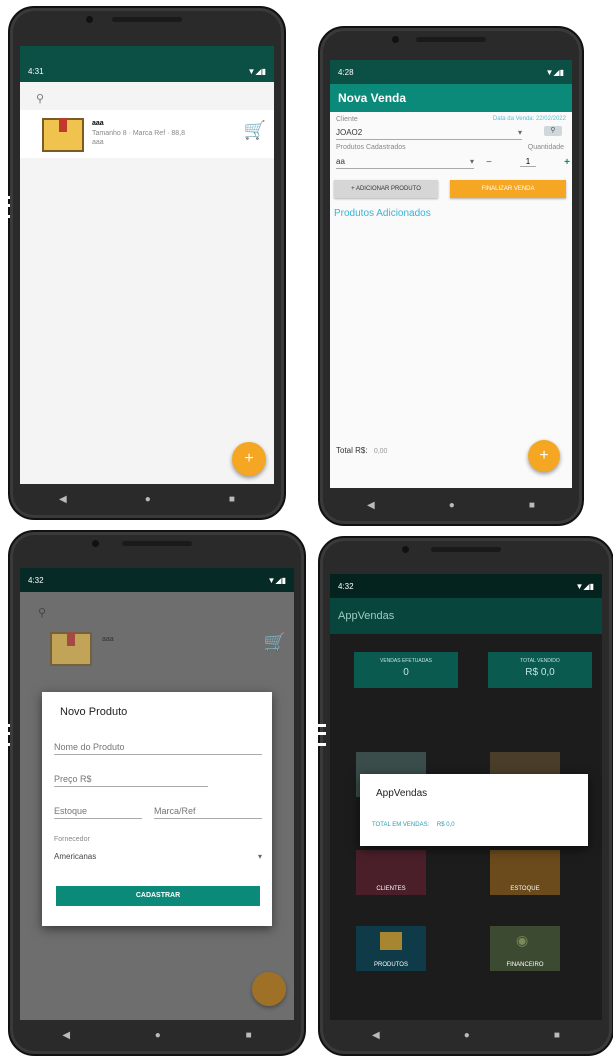  I want to click on dialog-value: R$ 0,0, so click(445, 825).